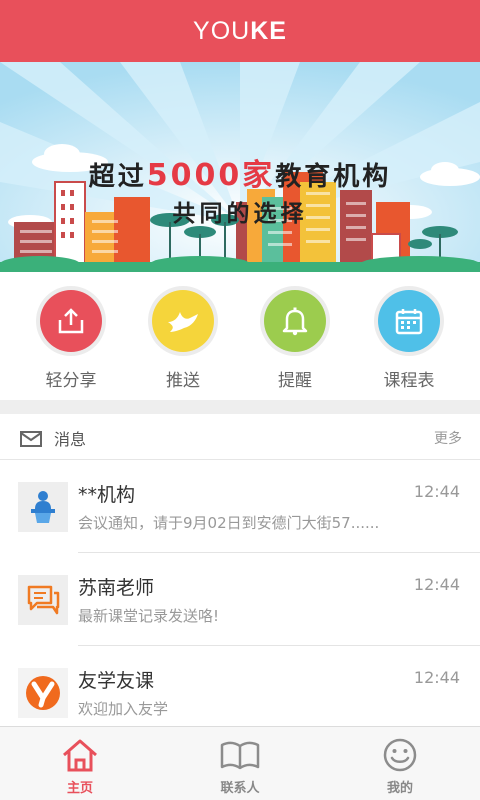 This screenshot has height=800, width=480. Describe the element at coordinates (240, 788) in the screenshot. I see `nav-contacts-label: 联系人` at that location.